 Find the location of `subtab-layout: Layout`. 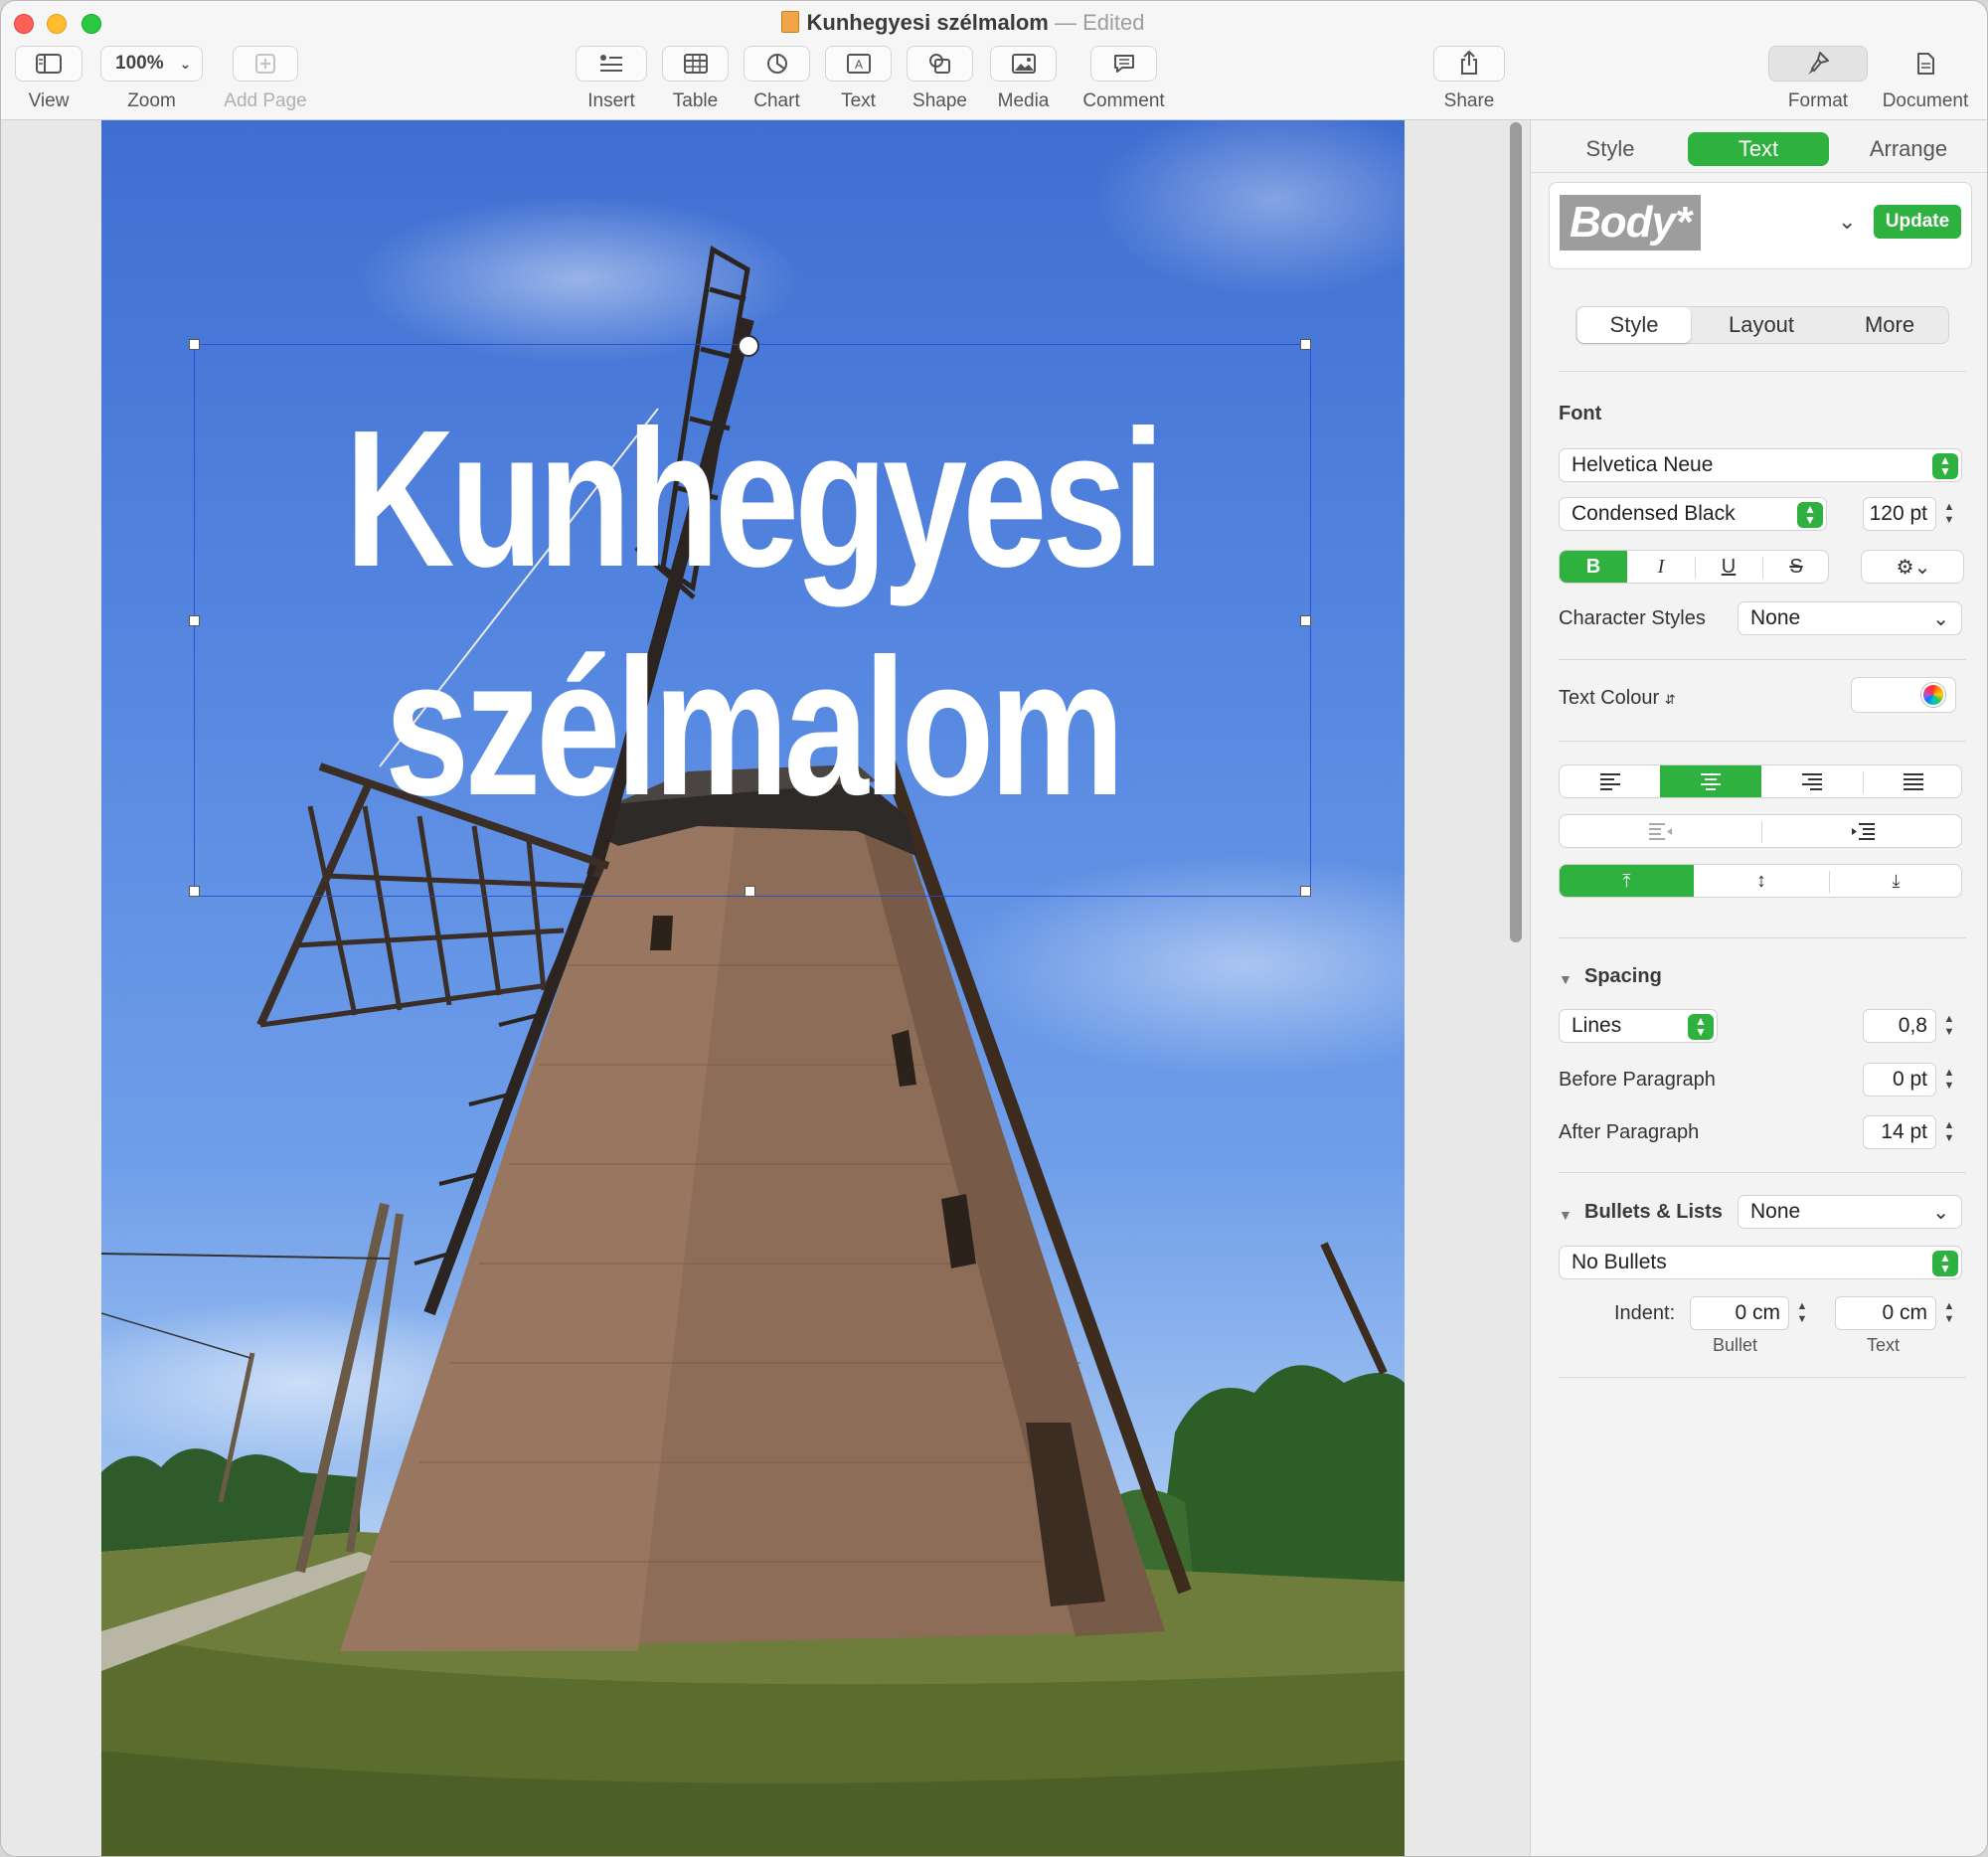

subtab-layout: Layout is located at coordinates (1761, 325).